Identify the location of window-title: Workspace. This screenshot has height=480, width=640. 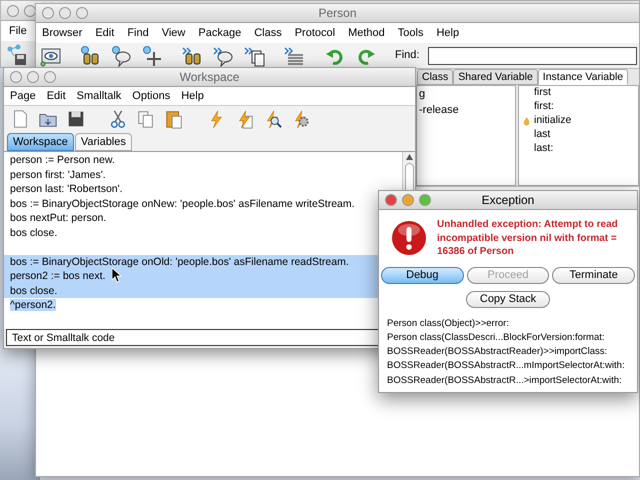
(210, 77).